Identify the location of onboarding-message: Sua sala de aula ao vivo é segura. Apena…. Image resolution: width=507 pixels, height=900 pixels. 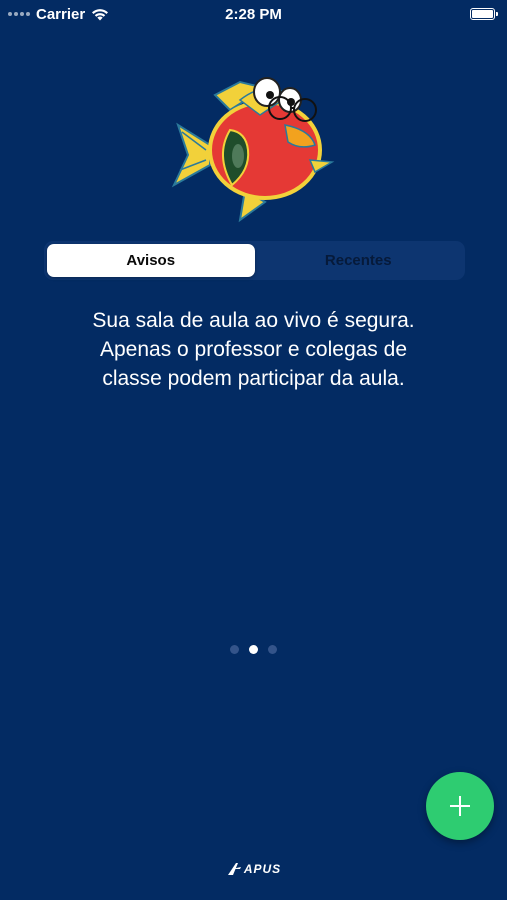
(253, 349).